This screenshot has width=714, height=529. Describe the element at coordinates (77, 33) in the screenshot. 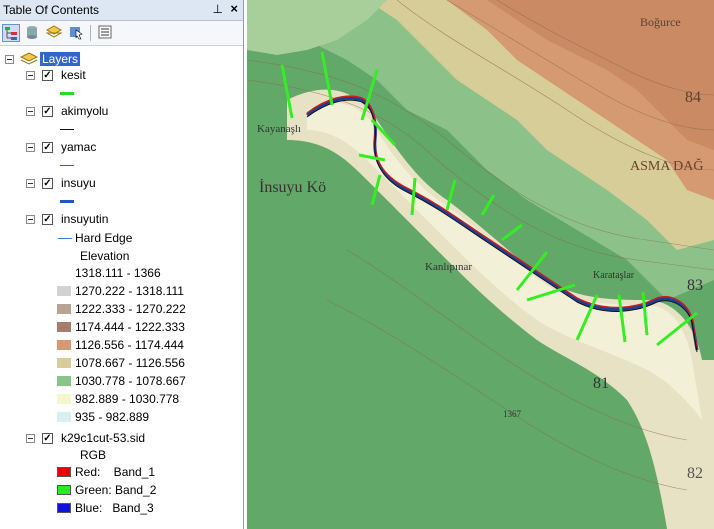

I see `list-by-selection-icon` at that location.